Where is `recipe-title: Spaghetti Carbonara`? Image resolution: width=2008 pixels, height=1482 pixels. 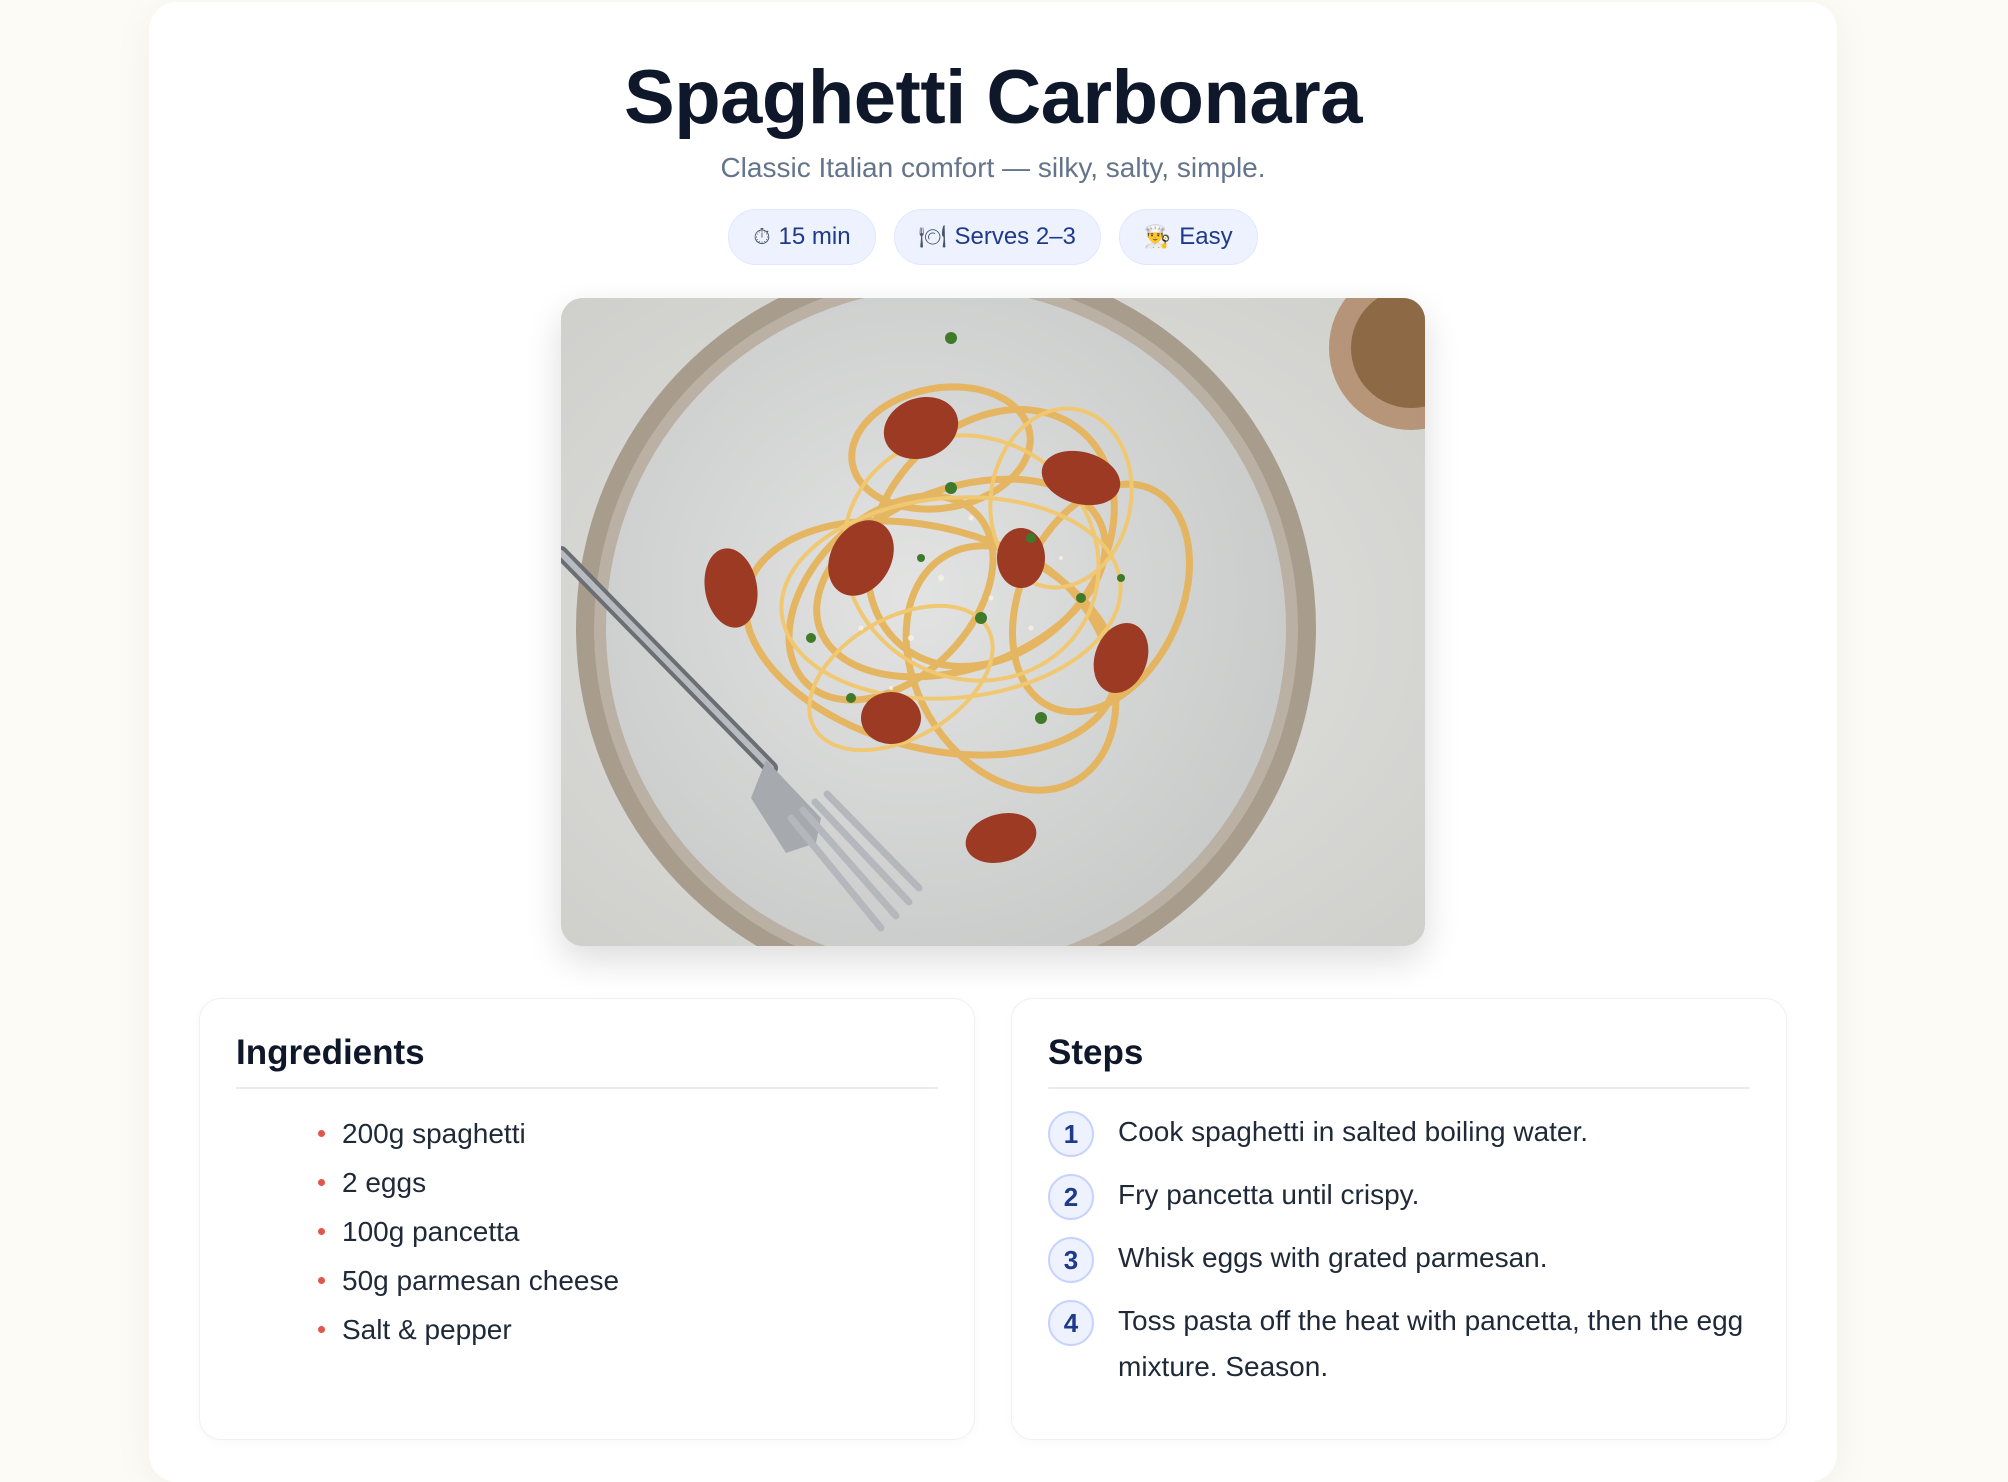 recipe-title: Spaghetti Carbonara is located at coordinates (993, 97).